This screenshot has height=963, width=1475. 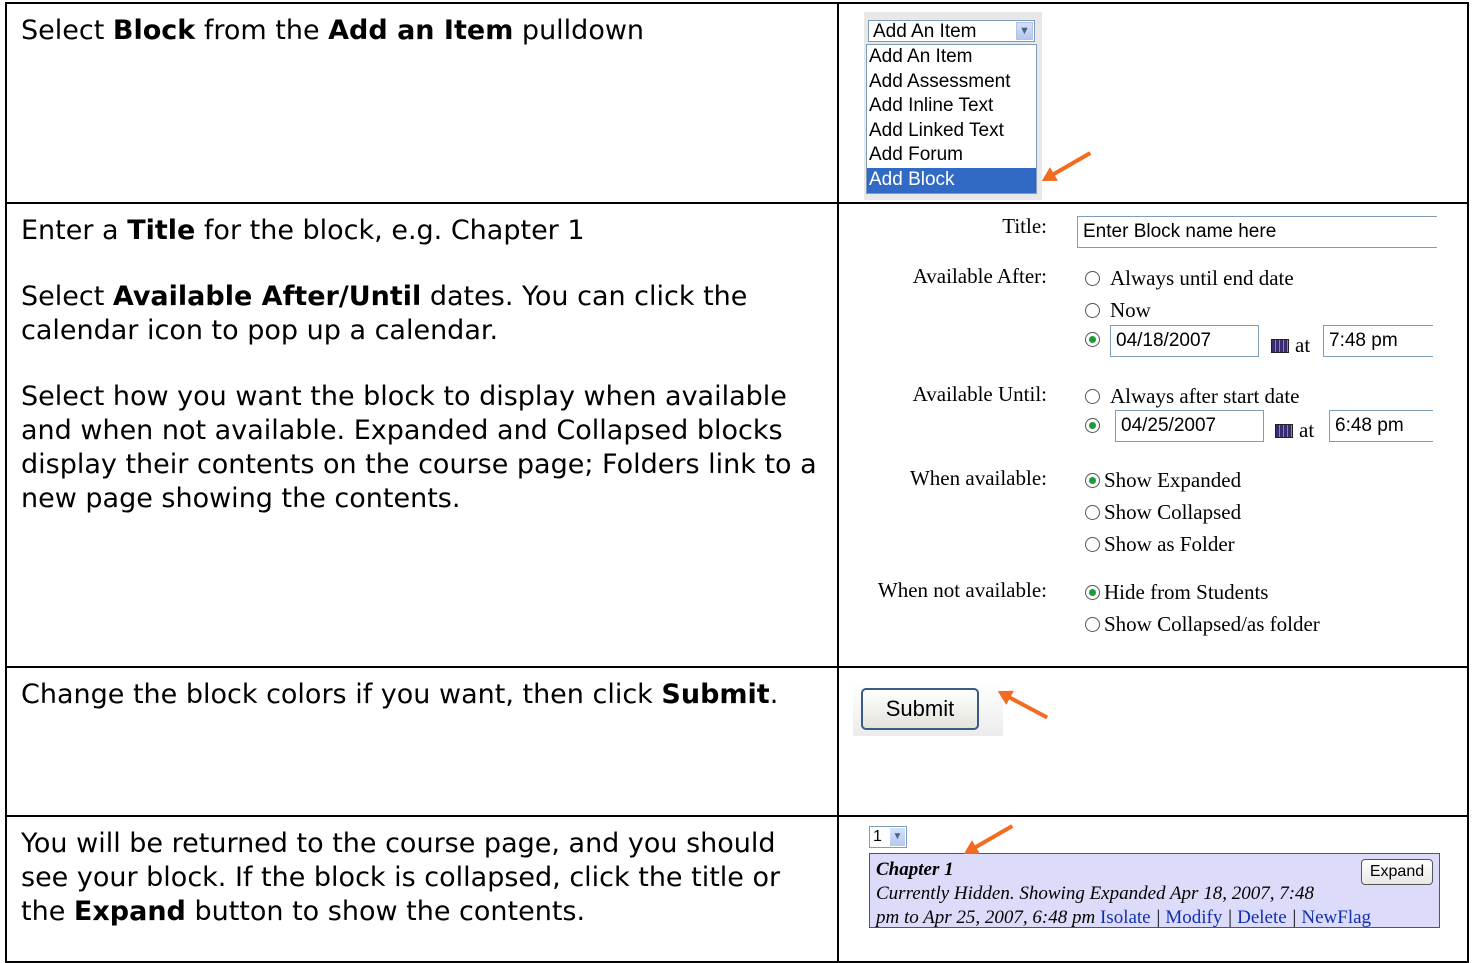 What do you see at coordinates (951, 82) in the screenshot?
I see `dropdown-option: Add Assessment` at bounding box center [951, 82].